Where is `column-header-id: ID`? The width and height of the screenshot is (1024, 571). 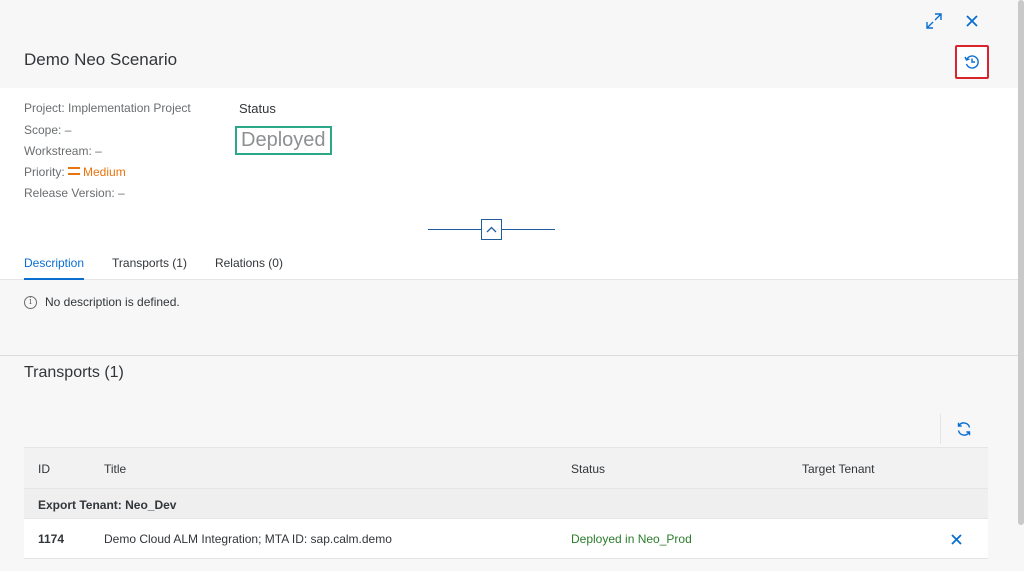
column-header-id: ID is located at coordinates (44, 469).